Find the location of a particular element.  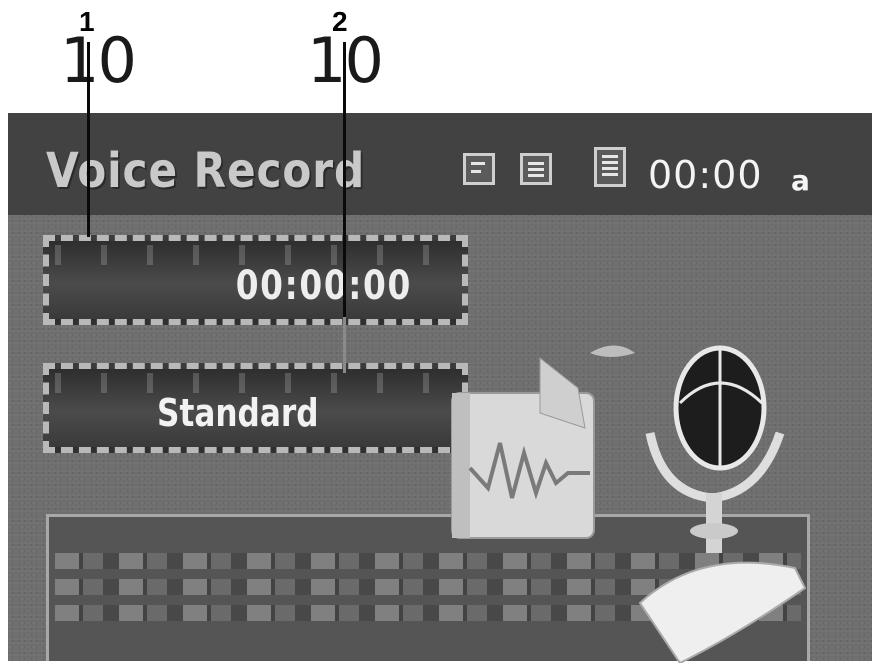

callout-1-leader is located at coordinates (88, 139).